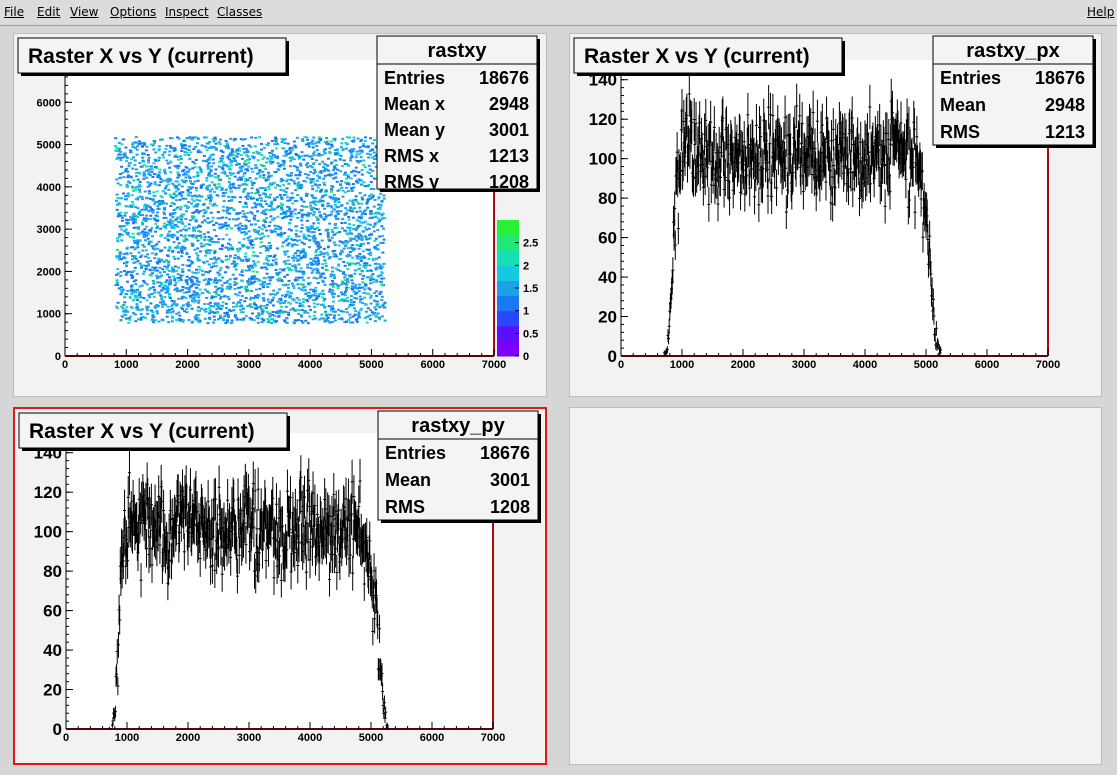 The image size is (1117, 775). Describe the element at coordinates (526, 312) in the screenshot. I see `z-tick-label: 1` at that location.